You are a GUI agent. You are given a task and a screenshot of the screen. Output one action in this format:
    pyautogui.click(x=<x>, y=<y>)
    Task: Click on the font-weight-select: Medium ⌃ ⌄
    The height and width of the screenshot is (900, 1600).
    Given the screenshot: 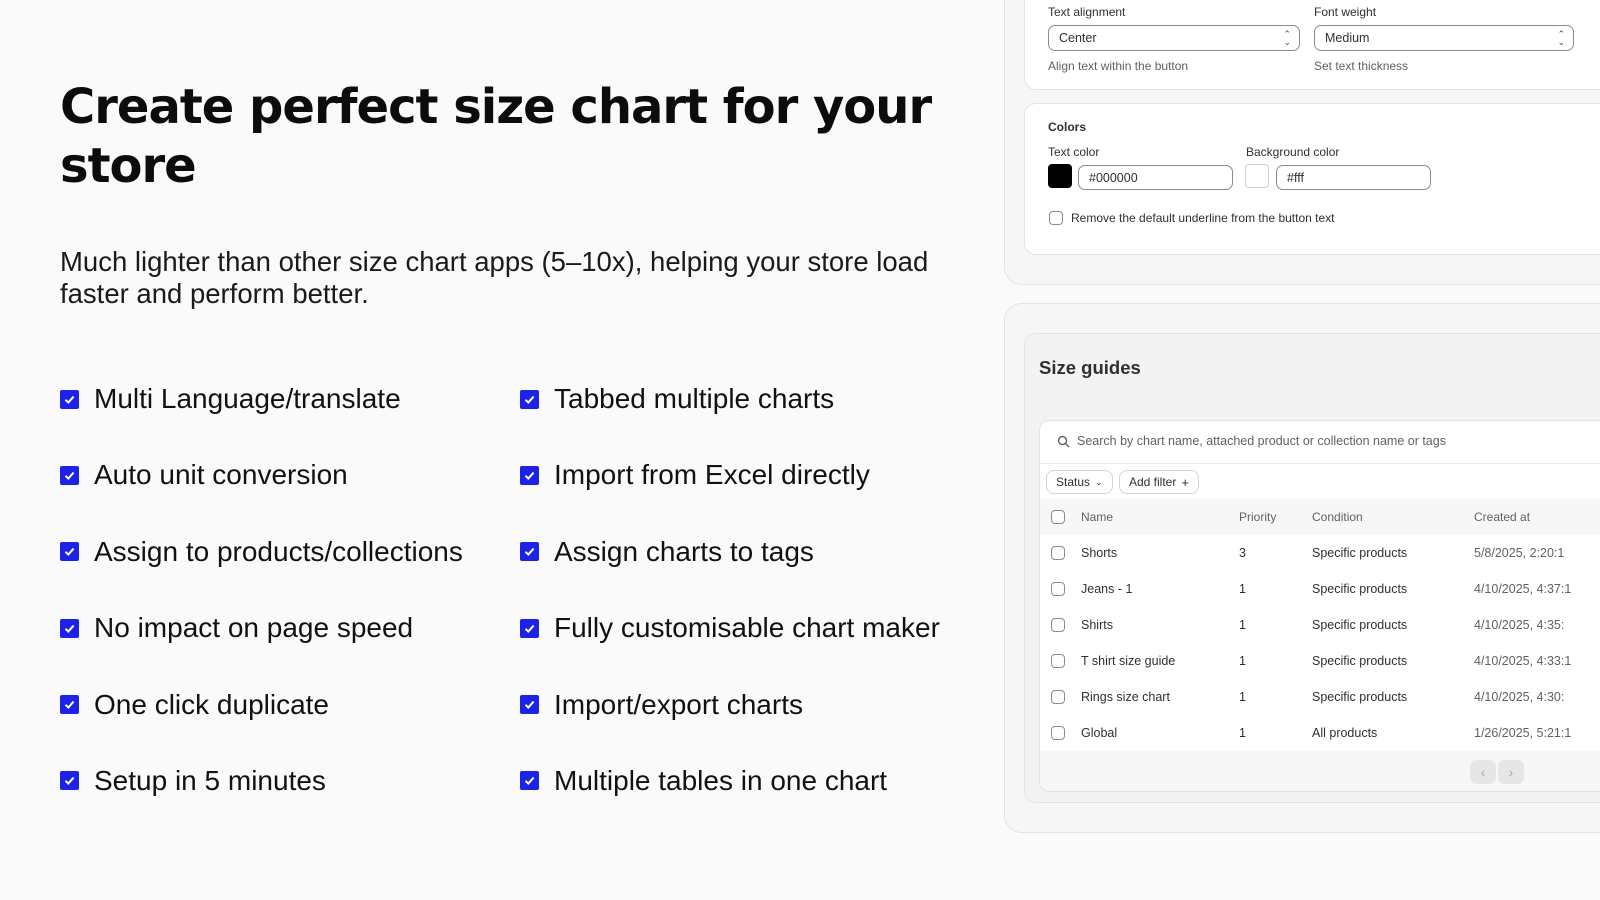 What is the action you would take?
    pyautogui.click(x=1444, y=38)
    